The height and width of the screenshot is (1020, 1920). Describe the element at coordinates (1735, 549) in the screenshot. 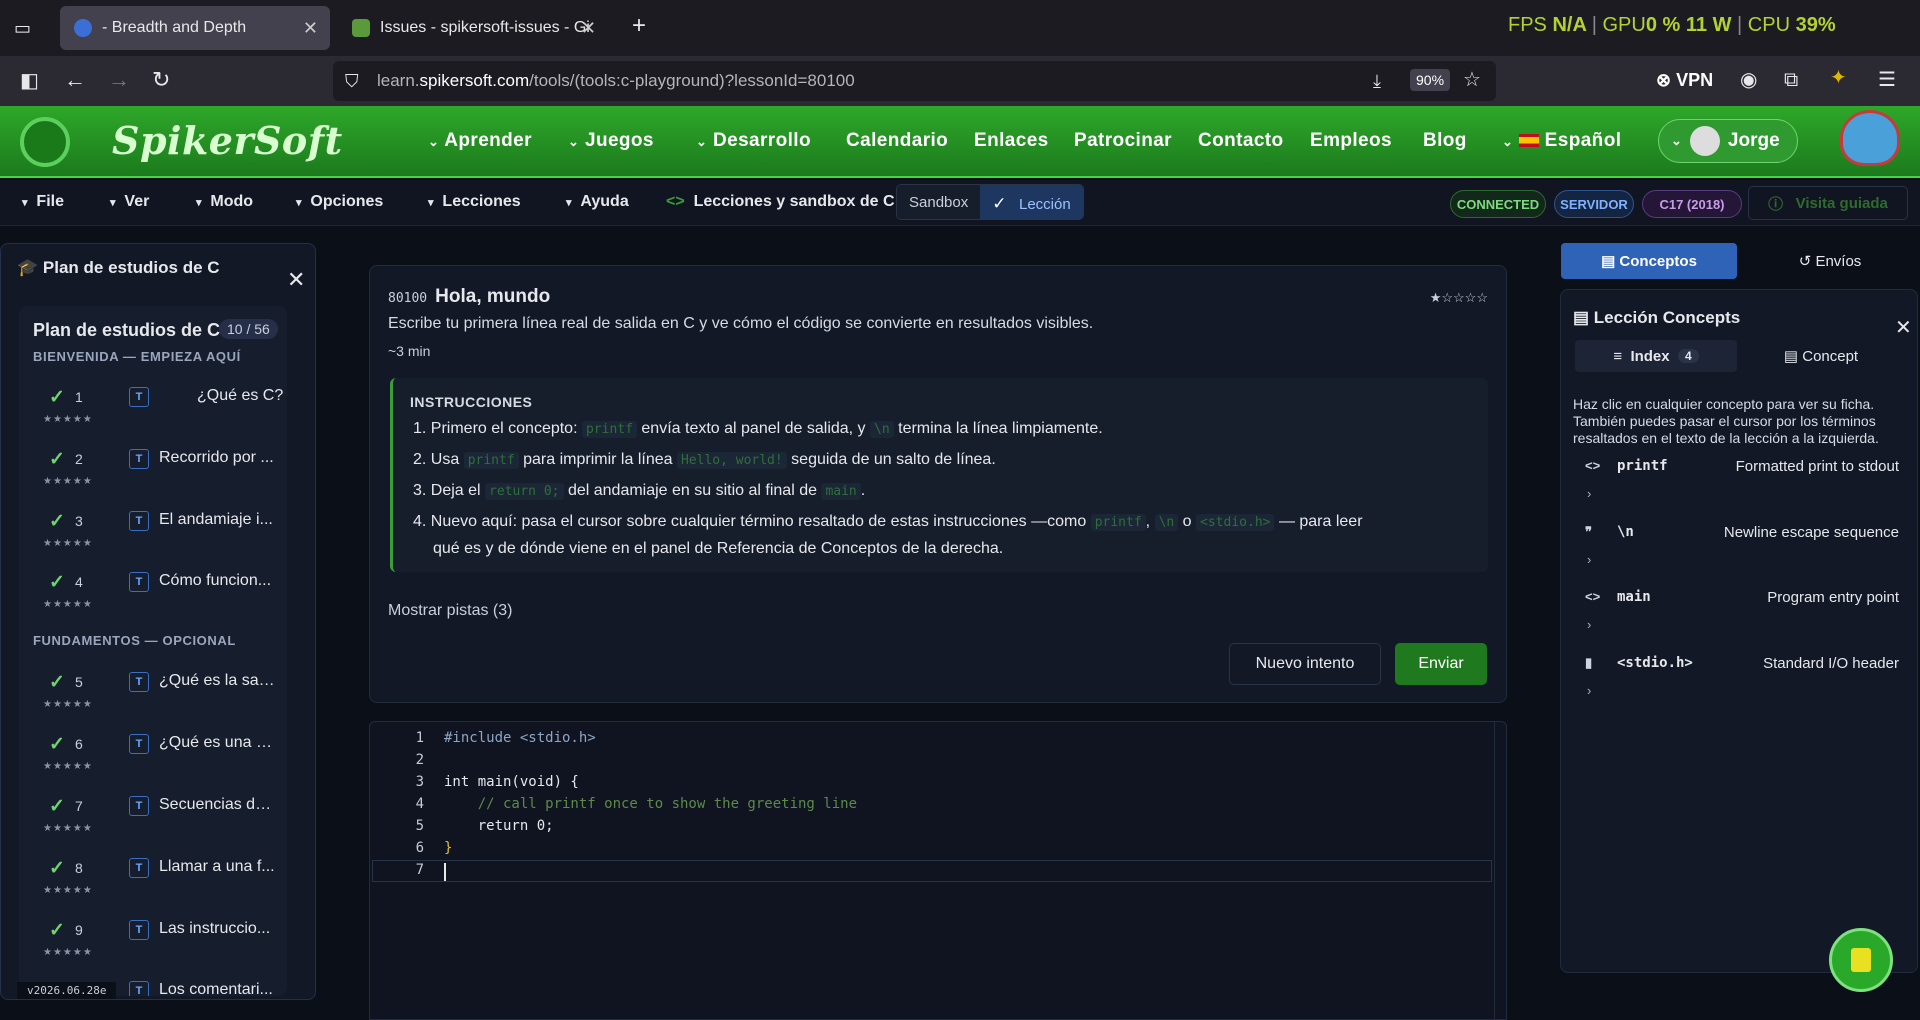

I see `concept-item: ❞ \n Newline escape sequence ›` at that location.